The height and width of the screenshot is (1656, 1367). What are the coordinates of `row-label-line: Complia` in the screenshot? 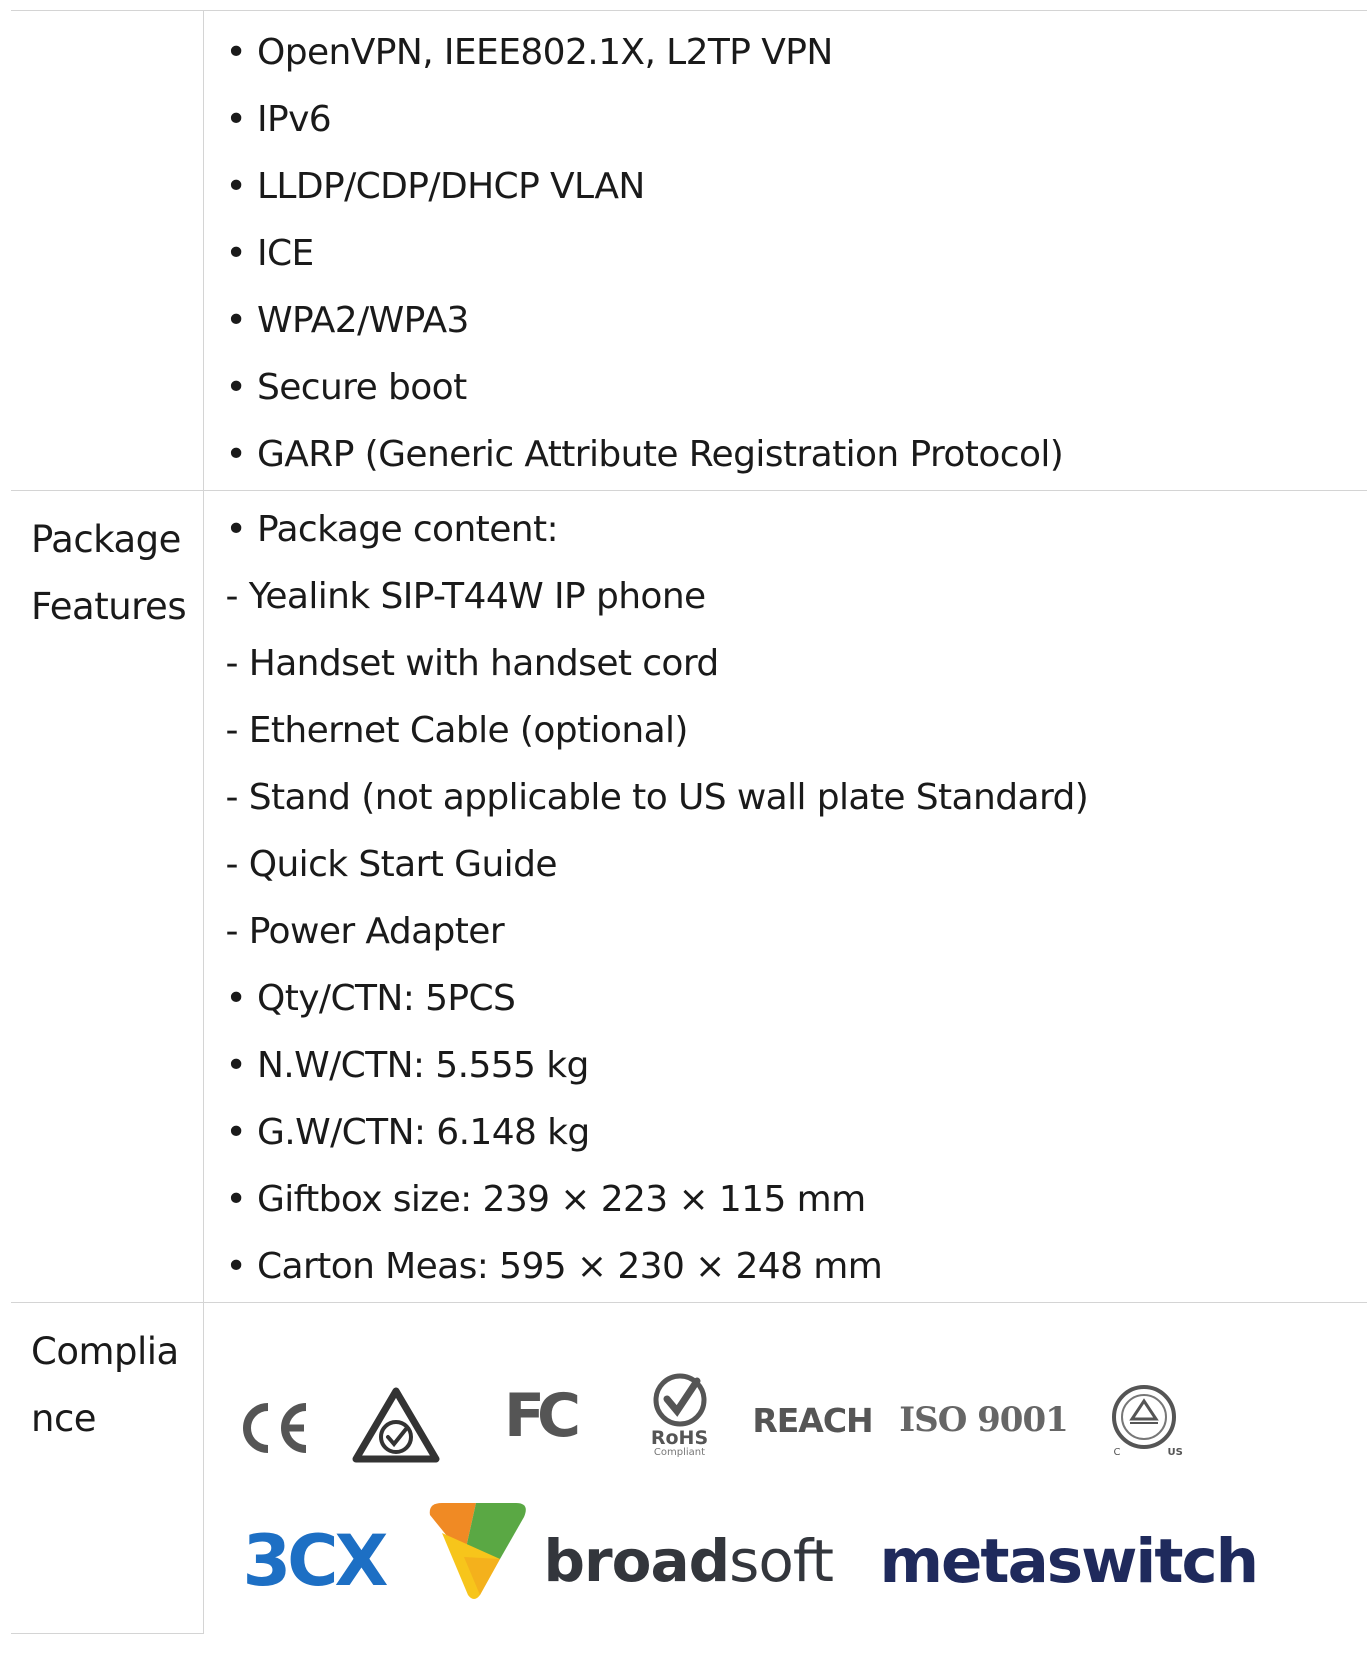 It's located at (105, 1351).